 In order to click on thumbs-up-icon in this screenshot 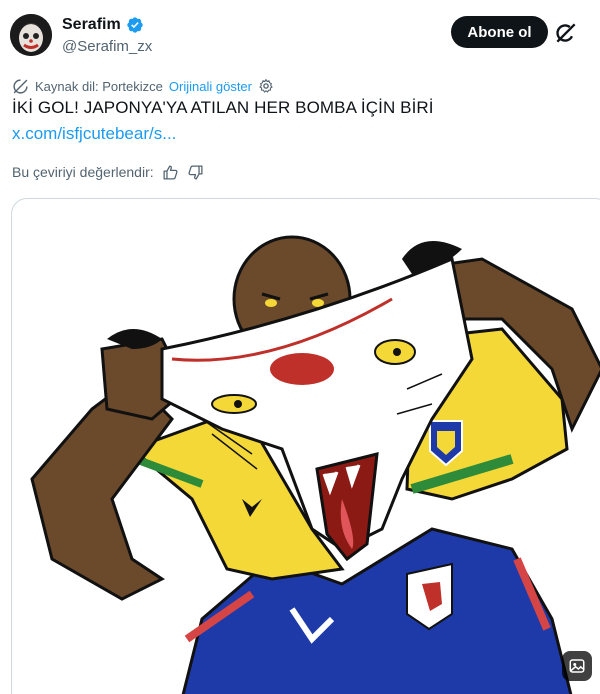, I will do `click(170, 172)`.